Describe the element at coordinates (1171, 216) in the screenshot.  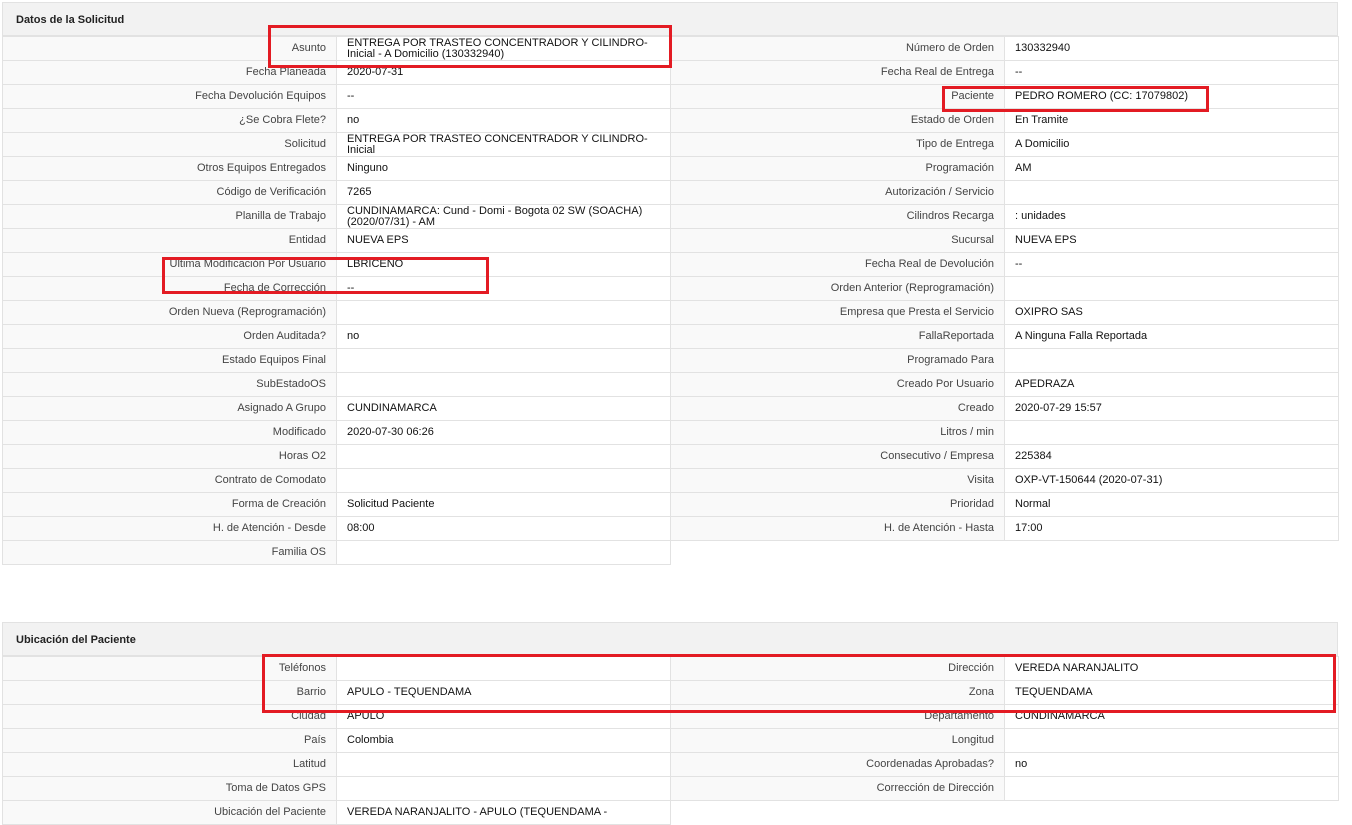
I see `field-value-cilindros-recarga: : unidades` at that location.